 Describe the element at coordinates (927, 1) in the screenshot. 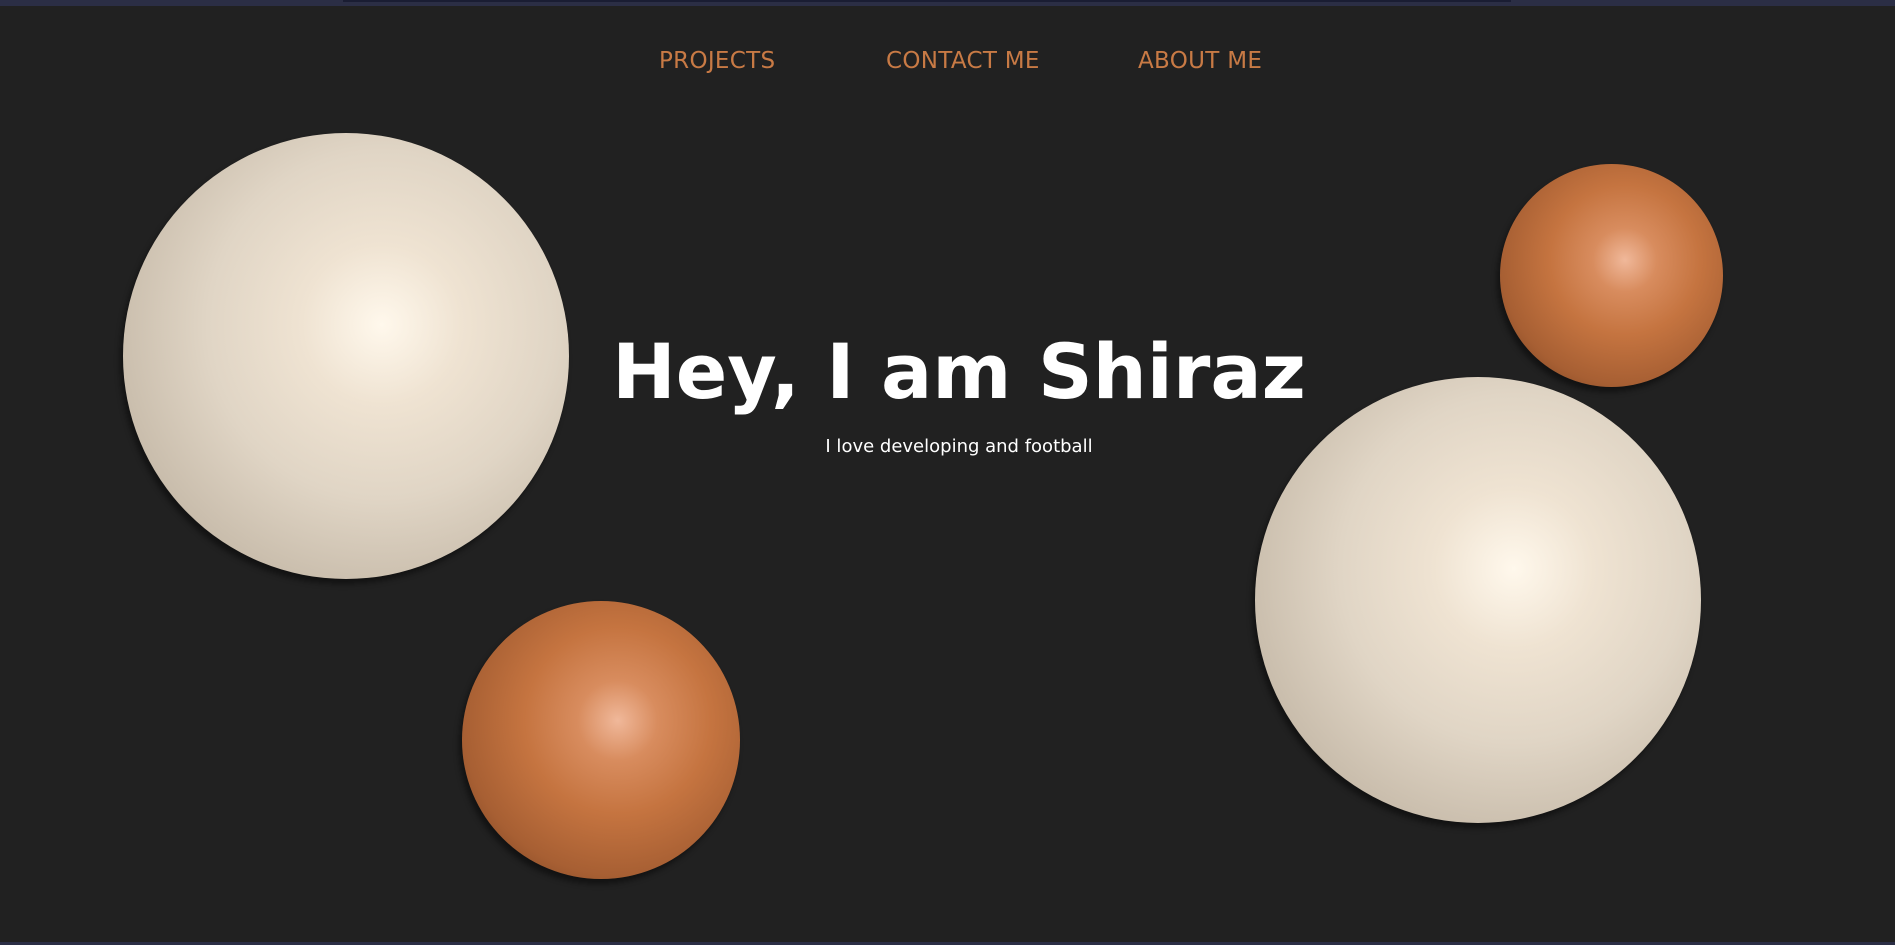

I see `top-strip-highlight` at that location.